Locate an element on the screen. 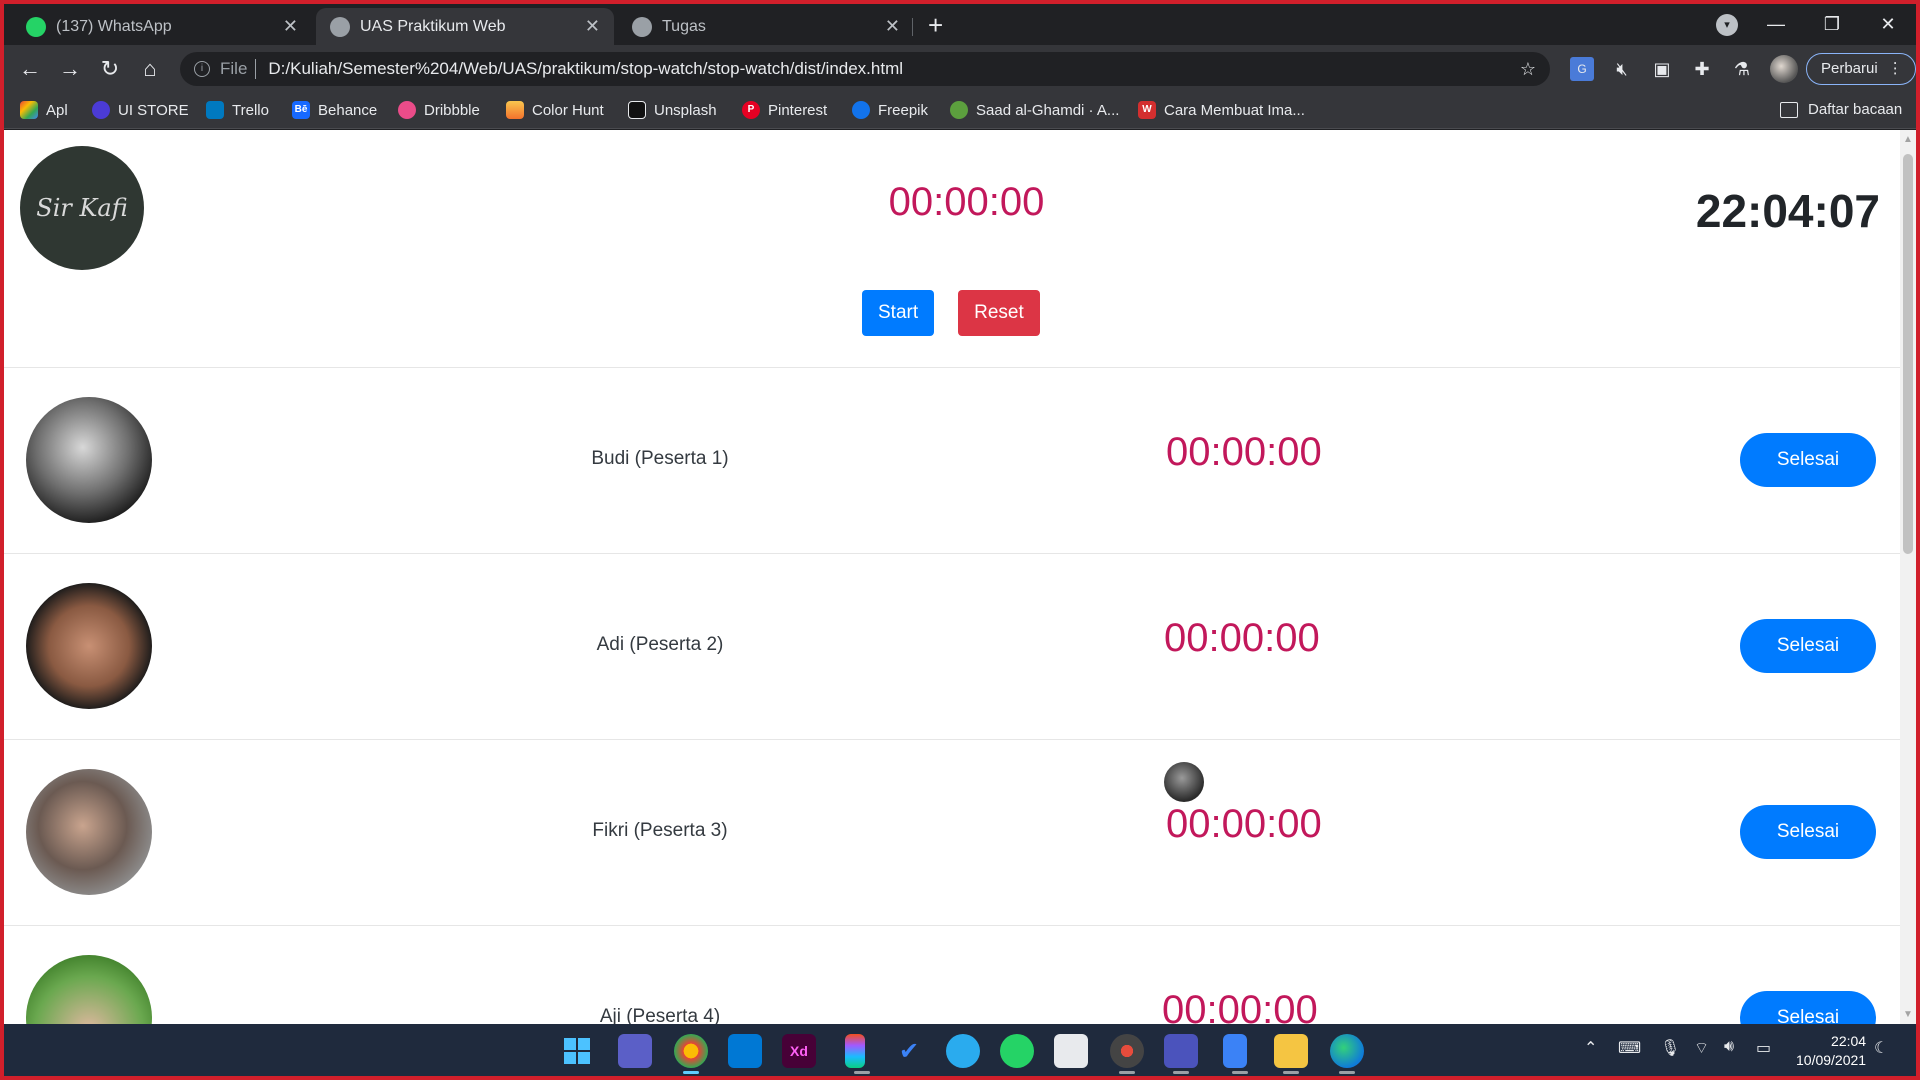 This screenshot has height=1080, width=1920. notification-moon-icon: ☾ is located at coordinates (1881, 1048).